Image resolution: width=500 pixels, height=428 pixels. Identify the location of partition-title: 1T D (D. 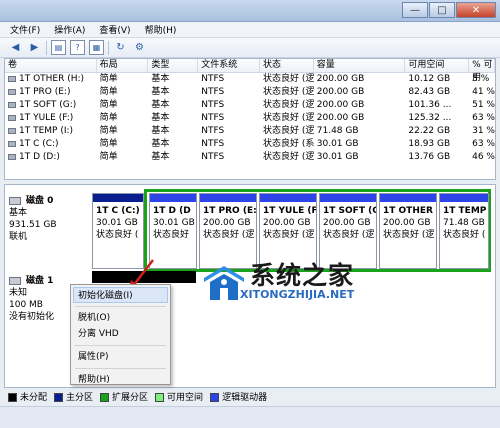
(172, 211).